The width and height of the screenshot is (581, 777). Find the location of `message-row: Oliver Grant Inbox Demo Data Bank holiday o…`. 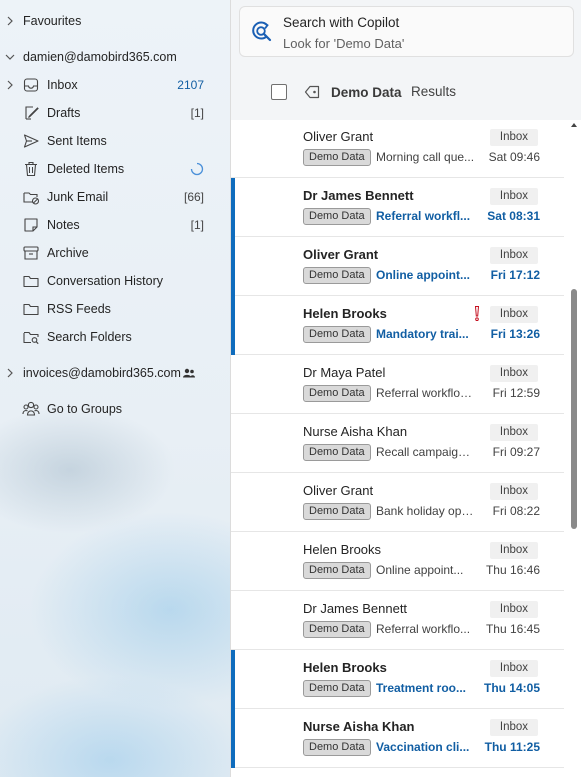

message-row: Oliver Grant Inbox Demo Data Bank holiday o… is located at coordinates (397, 502).